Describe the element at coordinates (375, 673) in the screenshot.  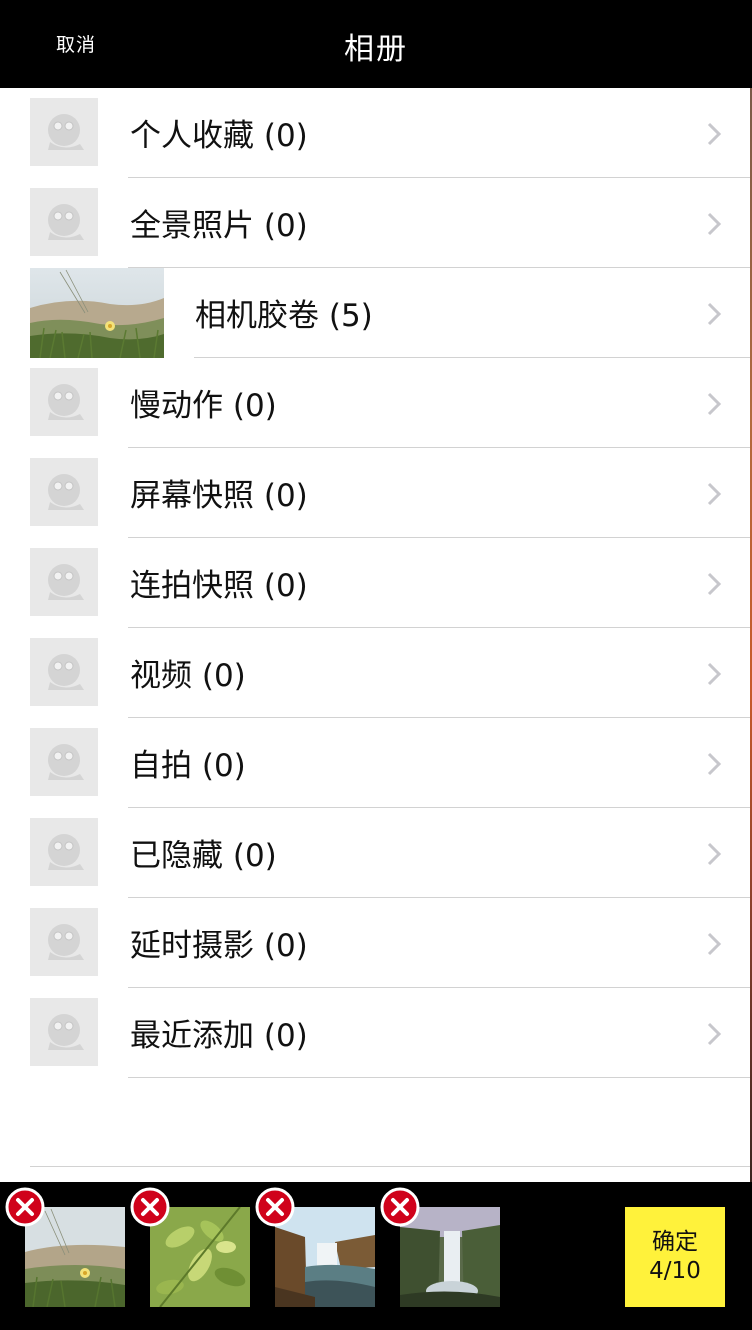
I see `album-row-videos: 视频 (0)` at that location.